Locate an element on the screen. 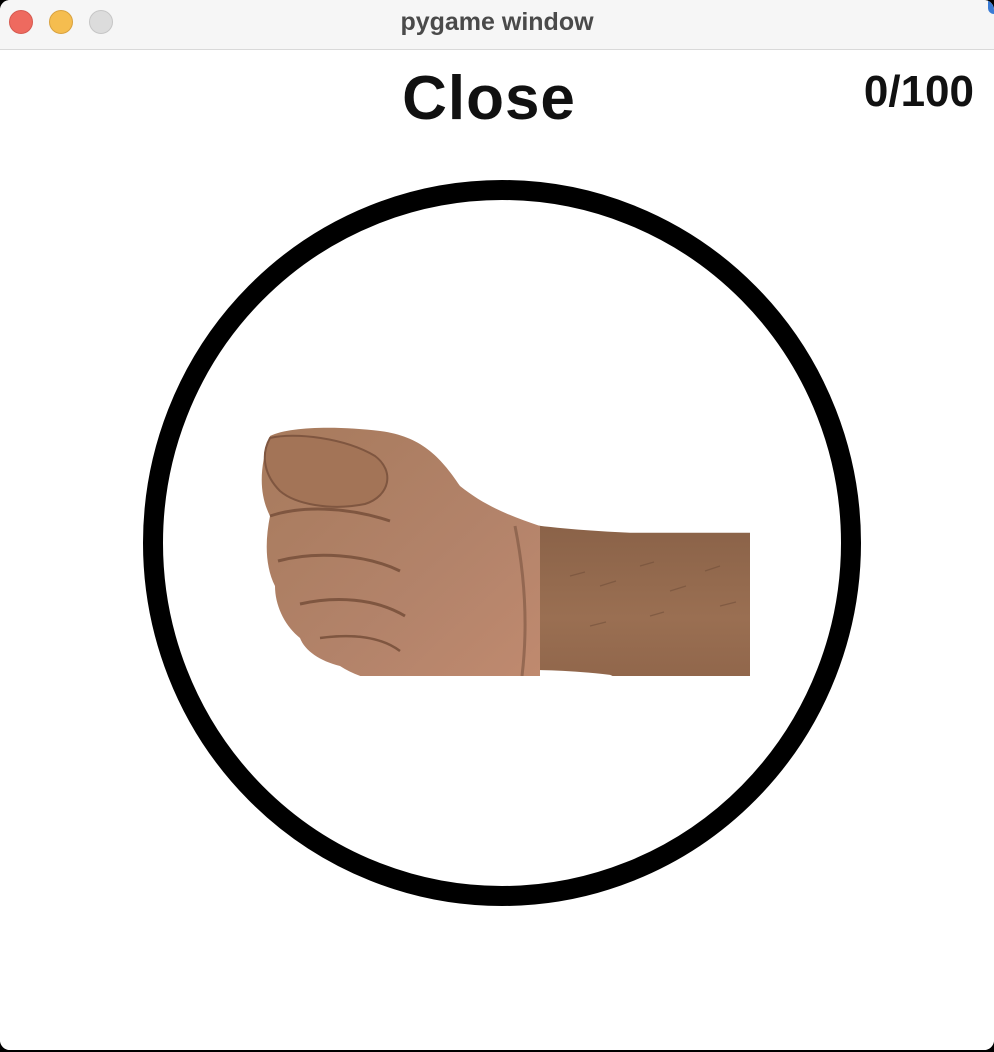 The image size is (994, 1052). title-bar: pygame window is located at coordinates (497, 25).